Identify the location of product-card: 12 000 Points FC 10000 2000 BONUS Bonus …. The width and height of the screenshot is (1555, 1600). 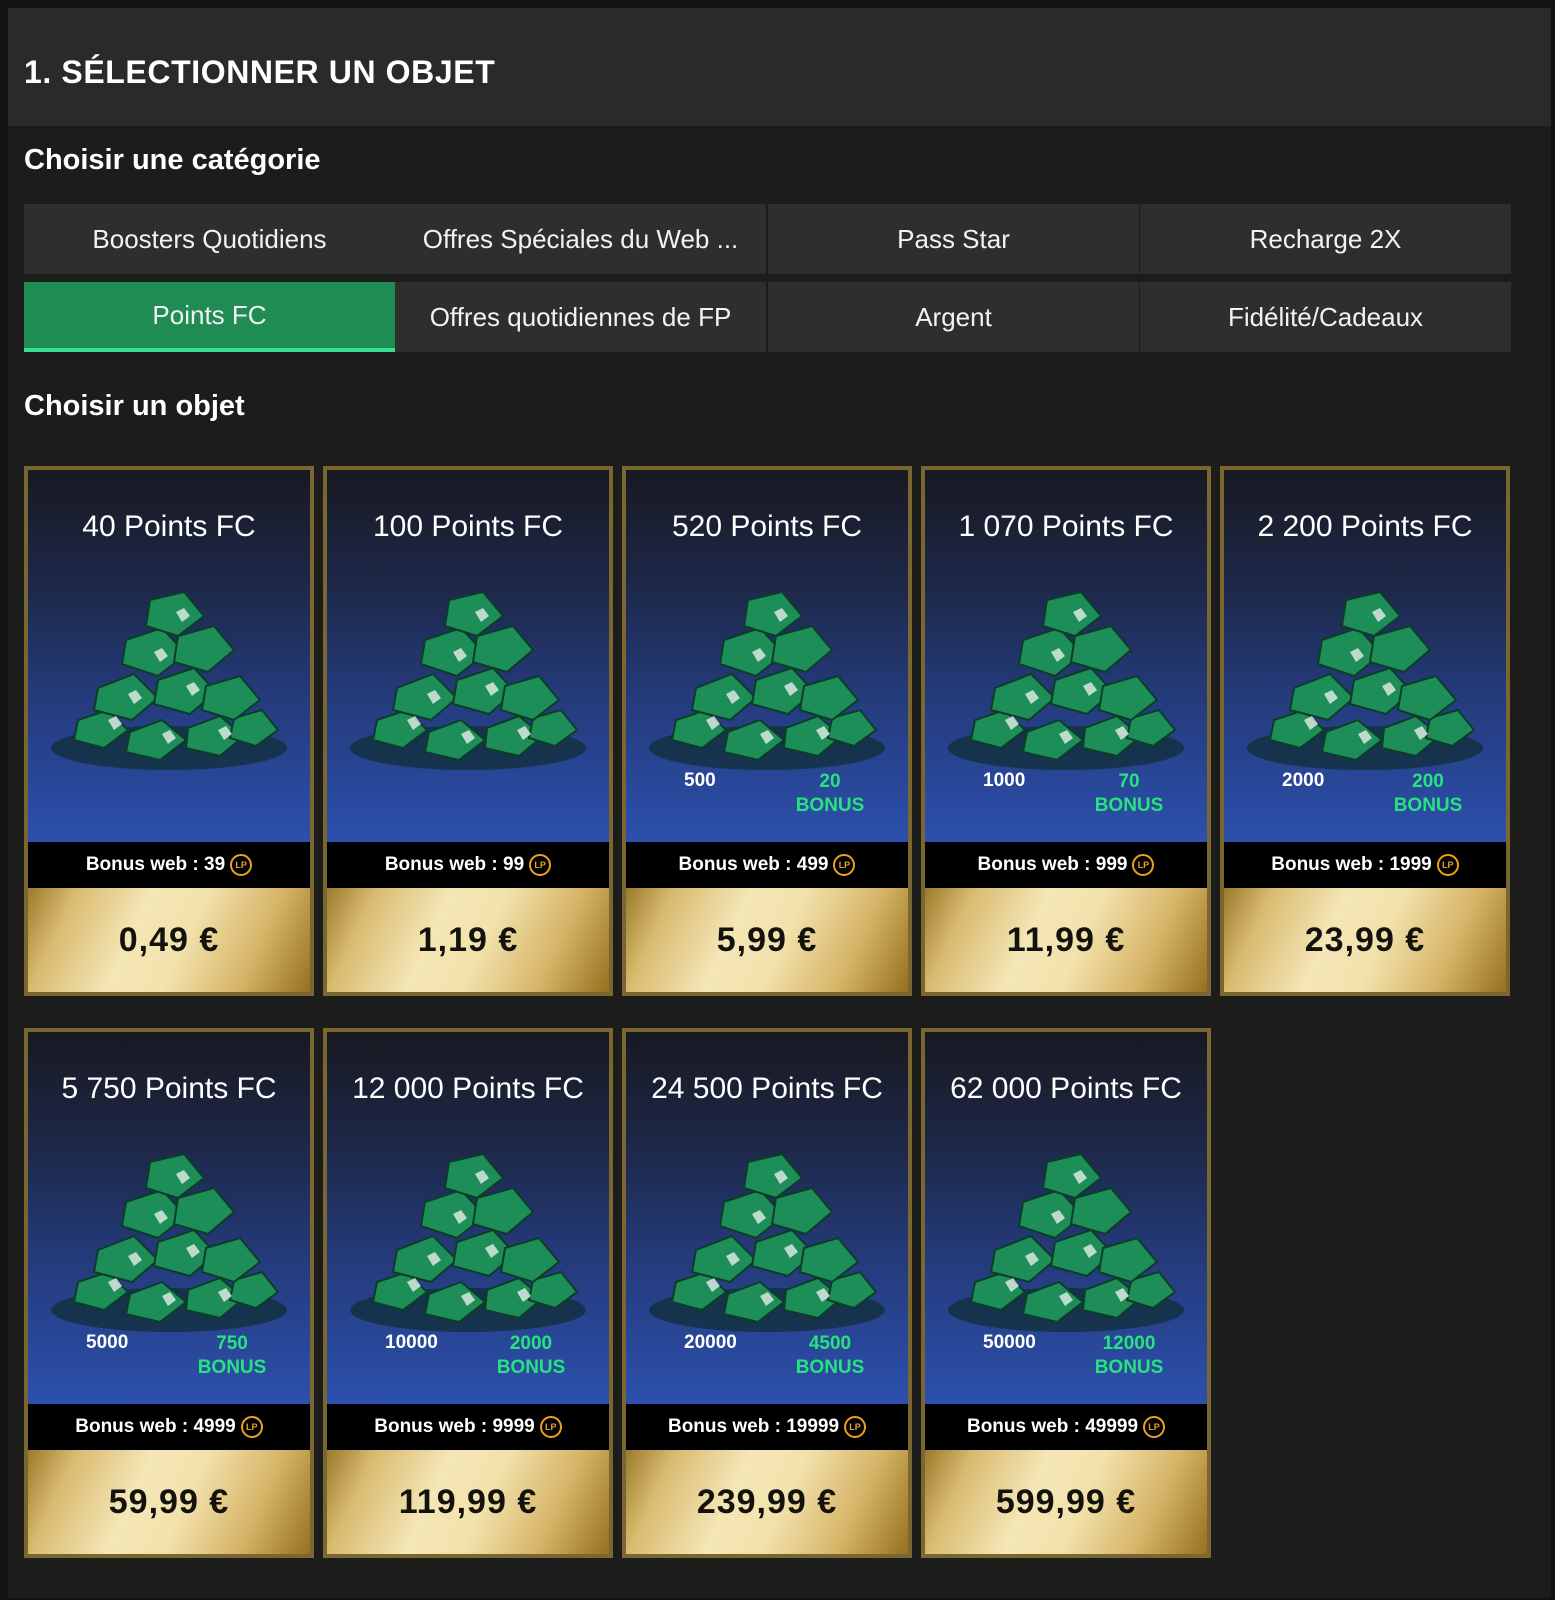
(468, 1293).